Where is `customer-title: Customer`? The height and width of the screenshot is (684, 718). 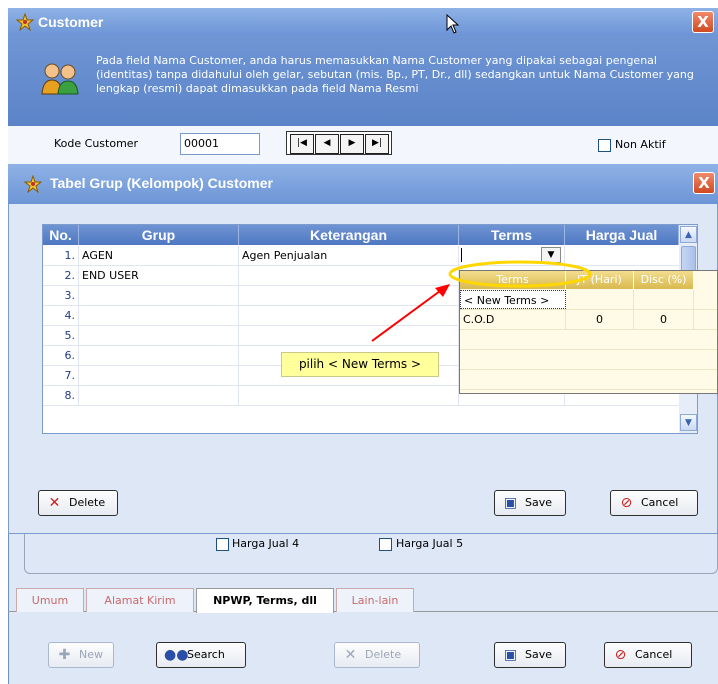
customer-title: Customer is located at coordinates (71, 22).